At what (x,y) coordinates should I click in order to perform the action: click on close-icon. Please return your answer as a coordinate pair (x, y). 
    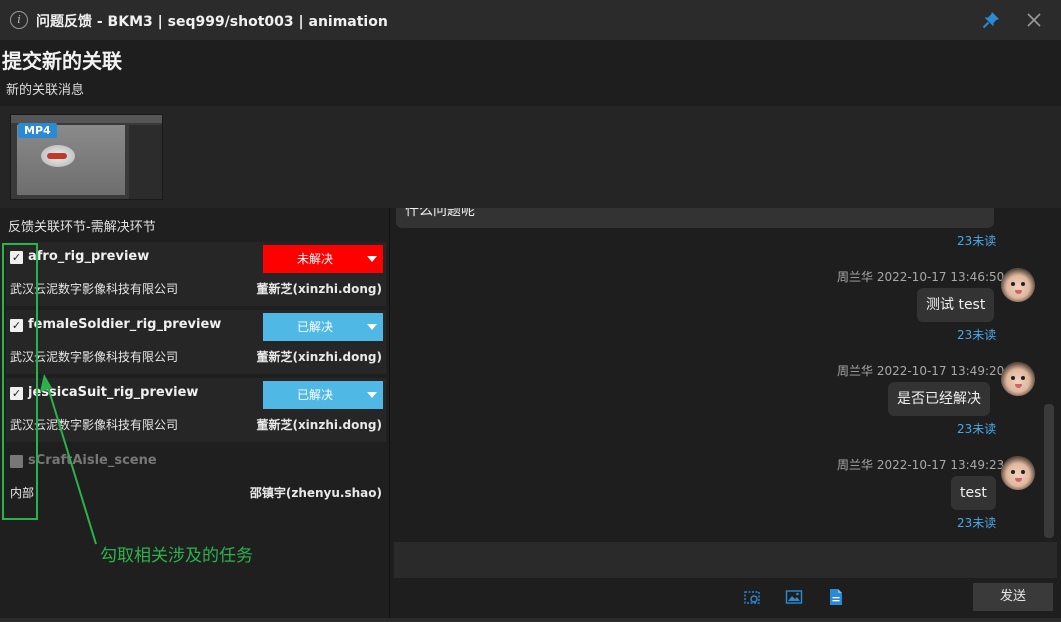
    Looking at the image, I should click on (1034, 20).